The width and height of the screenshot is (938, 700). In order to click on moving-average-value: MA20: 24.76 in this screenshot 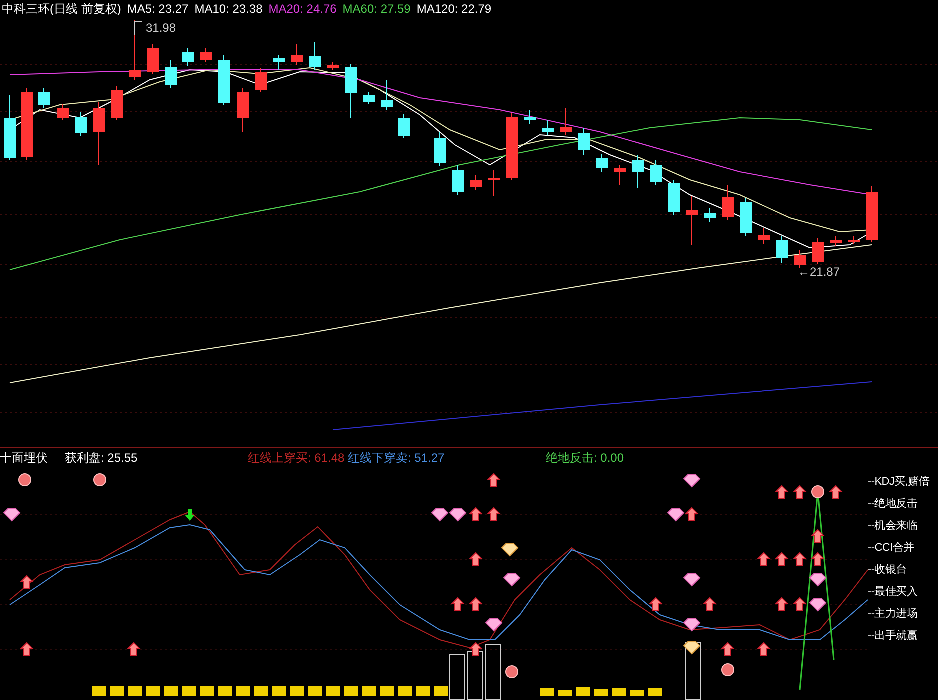, I will do `click(302, 9)`.